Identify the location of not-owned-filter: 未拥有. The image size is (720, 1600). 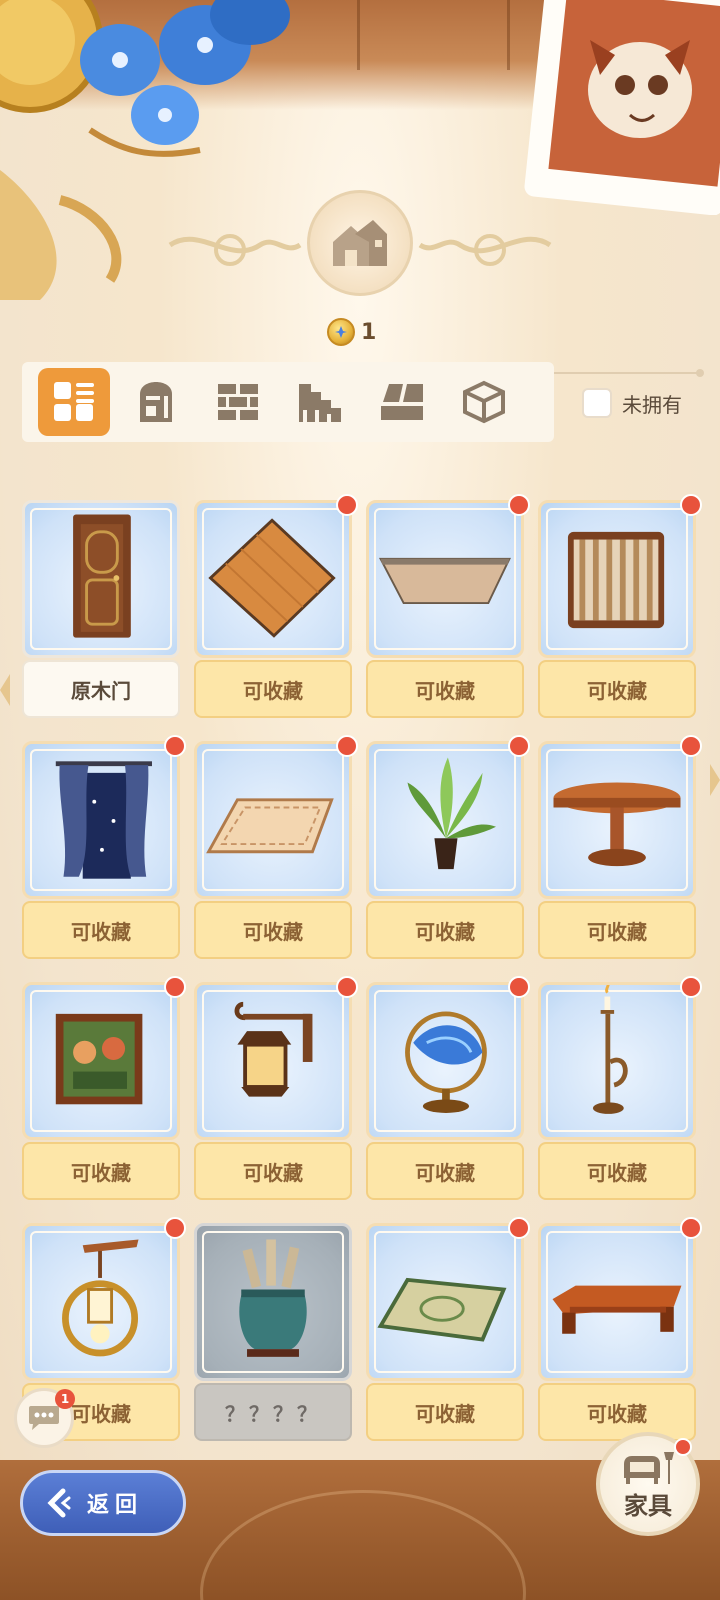
(632, 403).